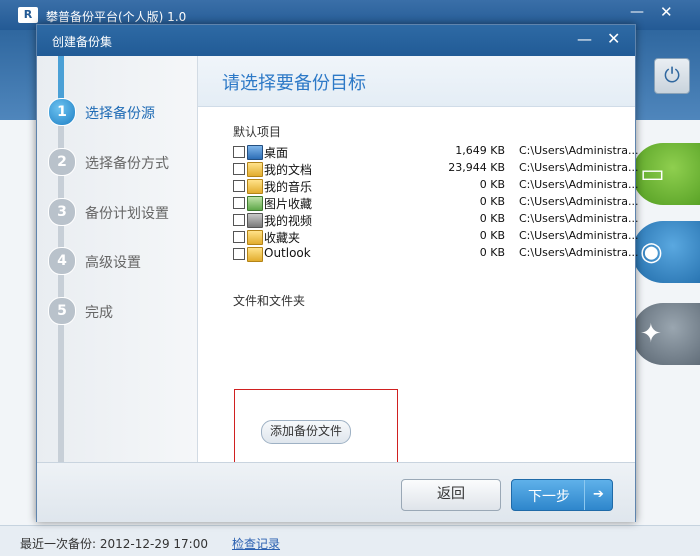 The height and width of the screenshot is (556, 700). I want to click on file-name: 桌面, so click(276, 153).